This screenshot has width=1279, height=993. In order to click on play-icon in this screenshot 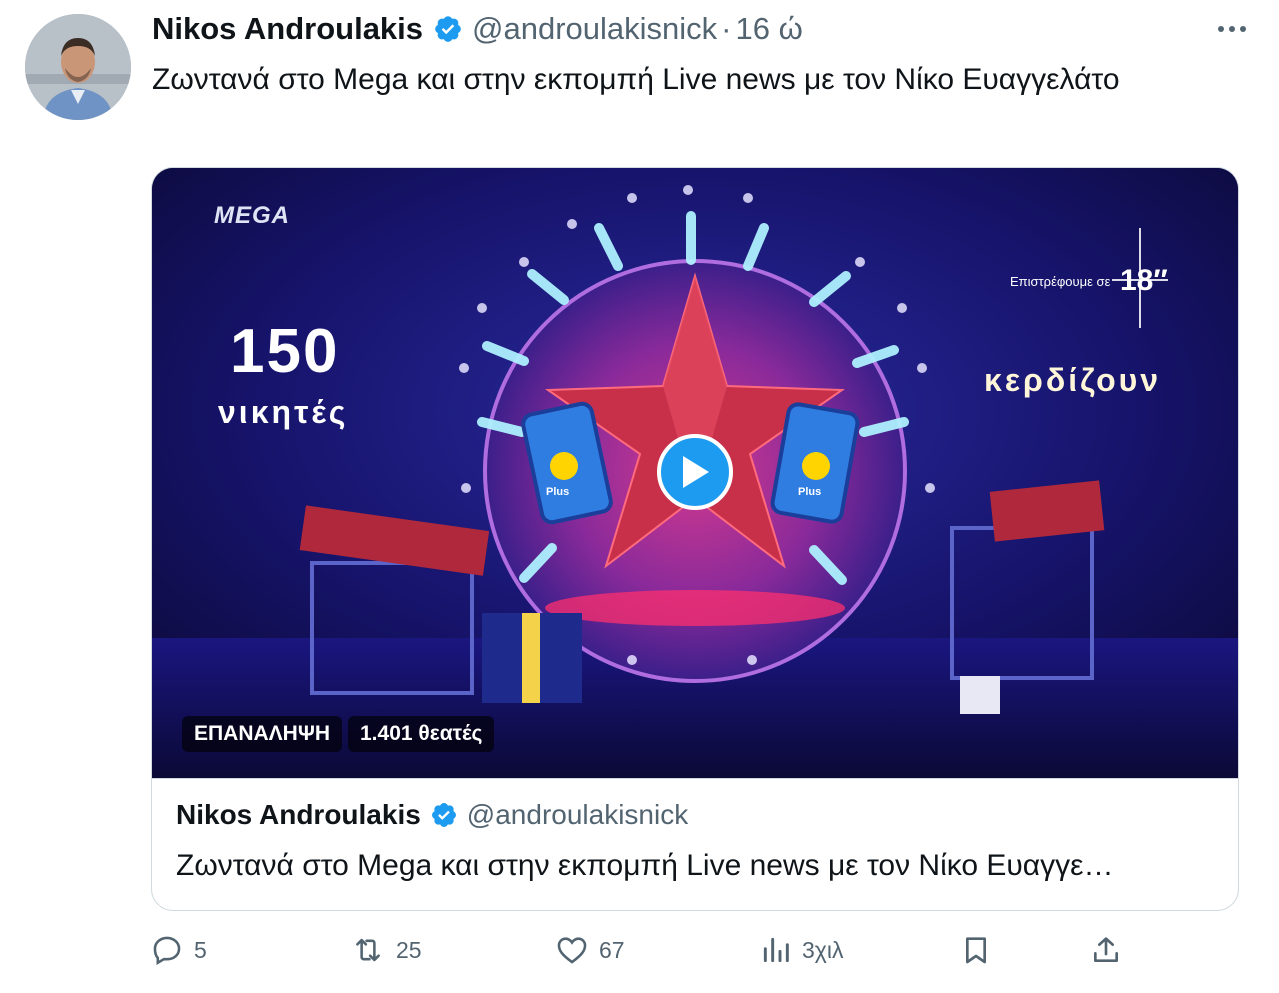, I will do `click(696, 472)`.